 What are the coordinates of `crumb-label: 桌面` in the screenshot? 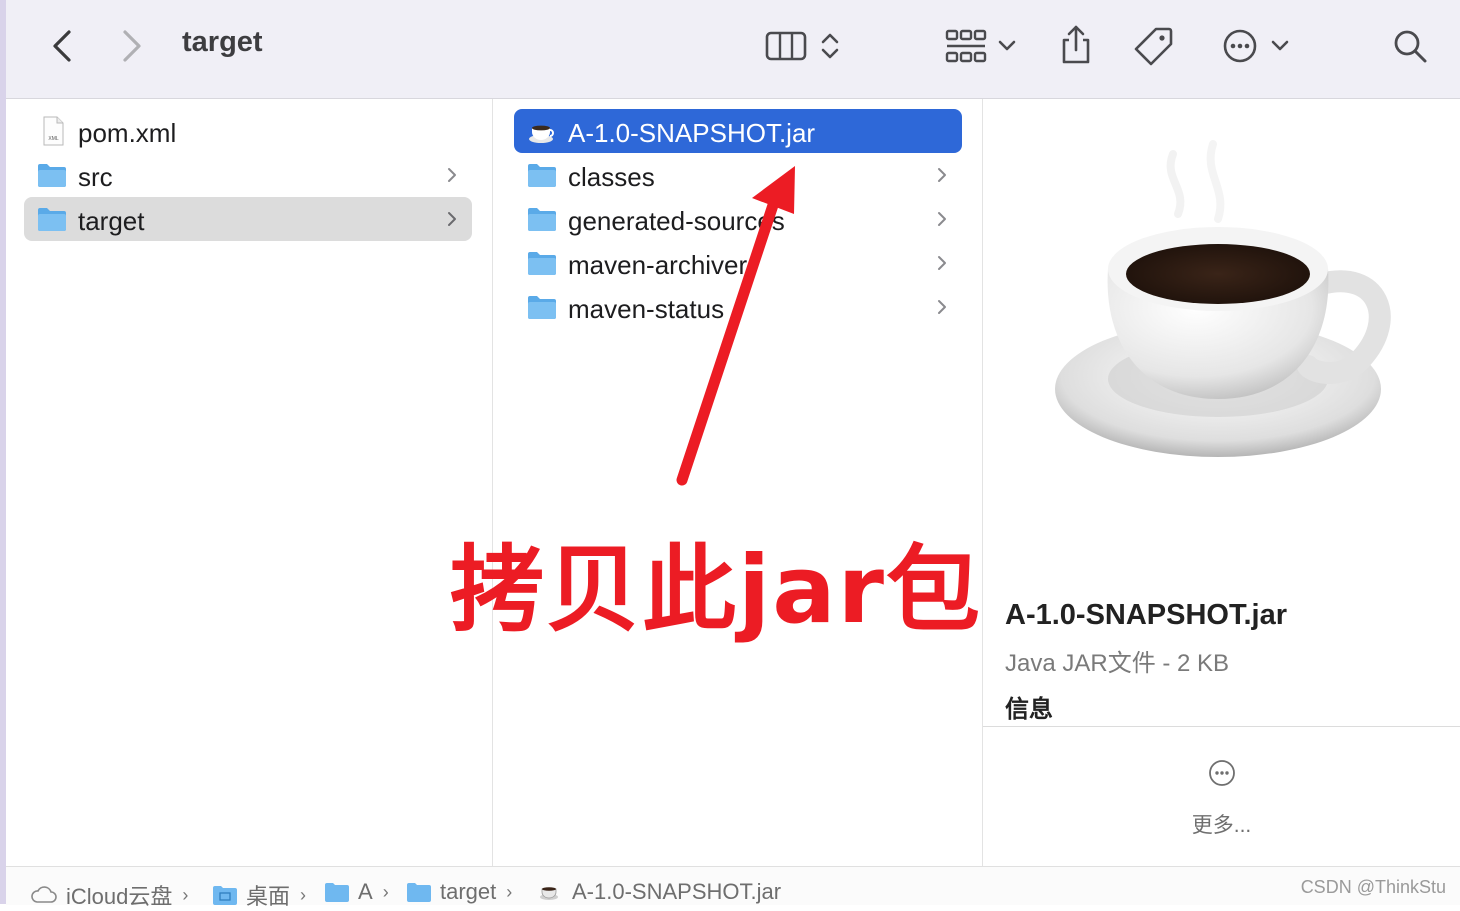 It's located at (268, 896).